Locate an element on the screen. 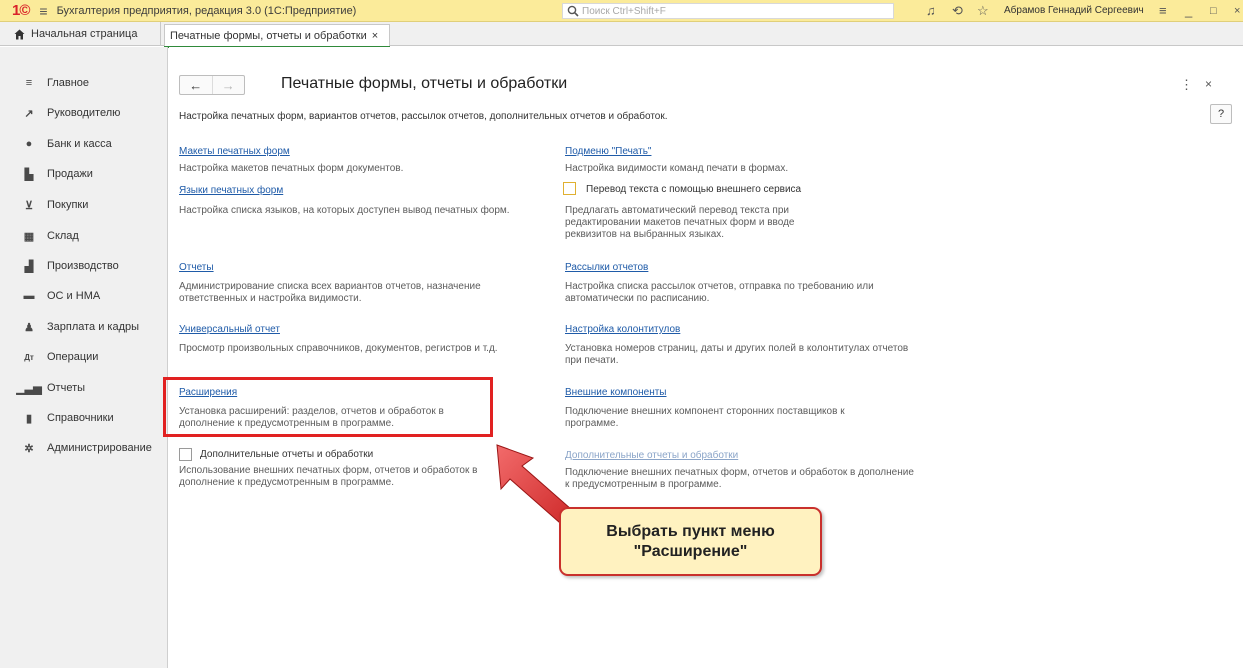 This screenshot has width=1243, height=668. callout-line-1: Выбрать пункт меню is located at coordinates (690, 531).